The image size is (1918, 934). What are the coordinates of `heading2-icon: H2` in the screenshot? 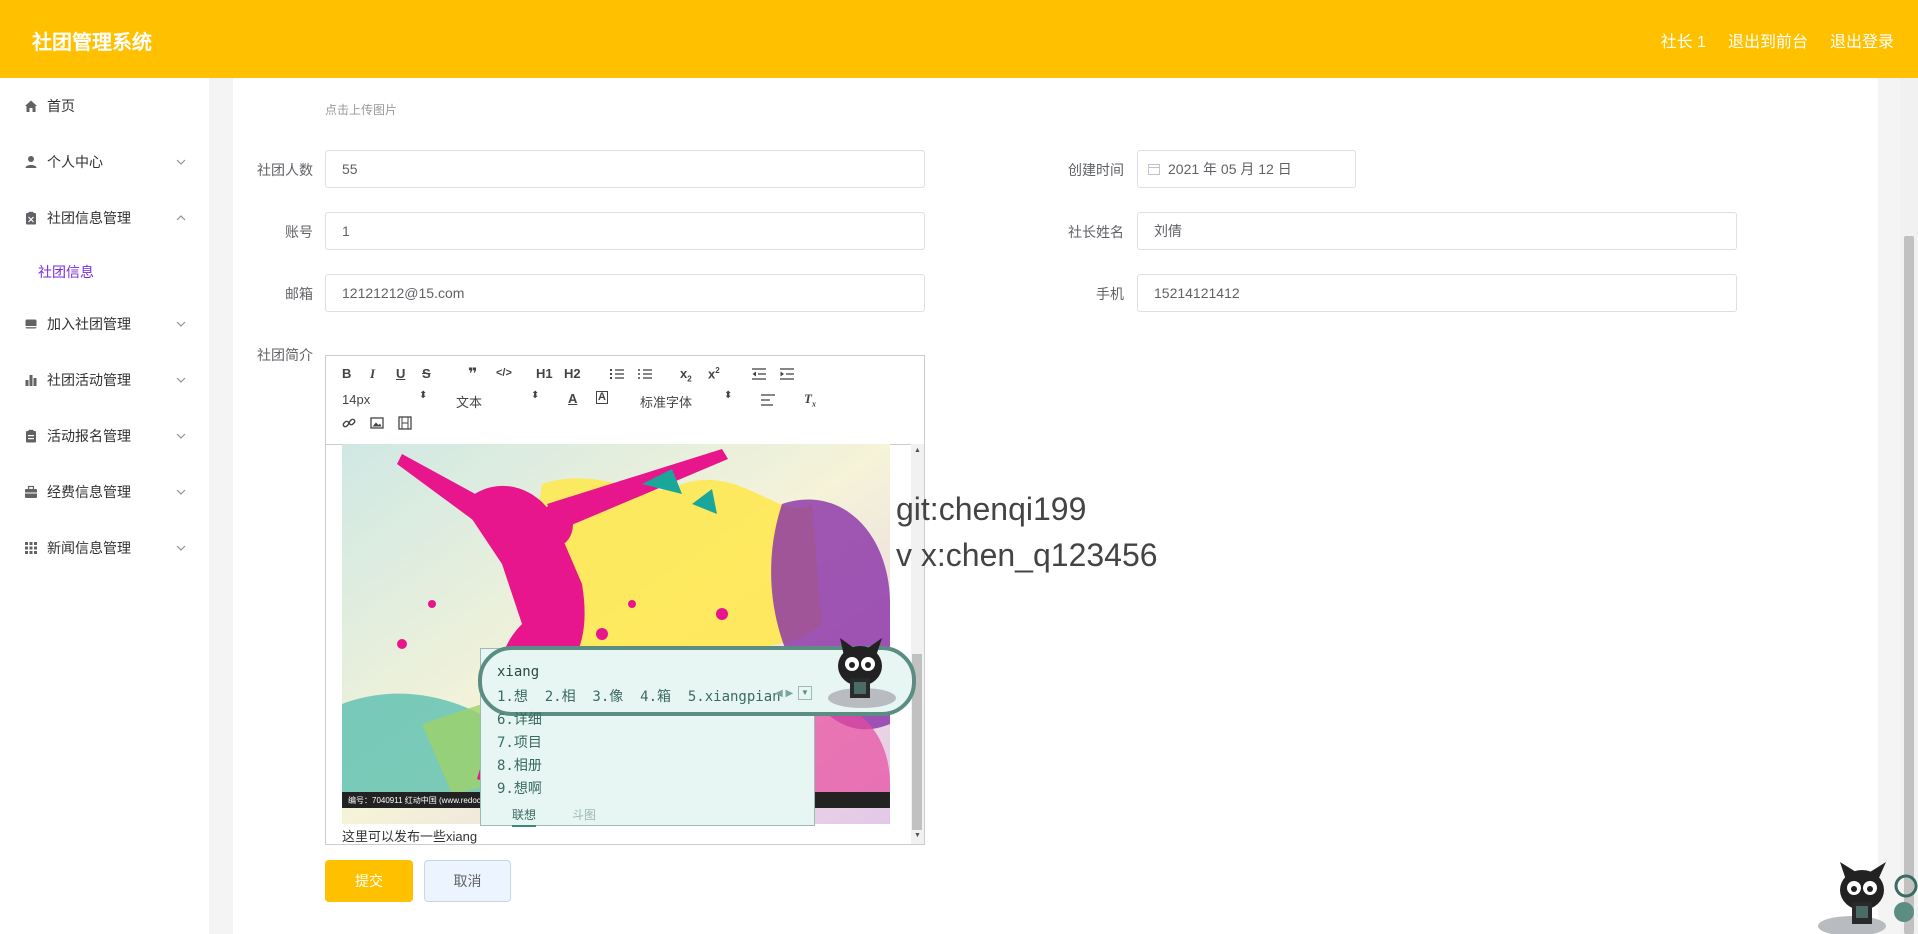 It's located at (572, 373).